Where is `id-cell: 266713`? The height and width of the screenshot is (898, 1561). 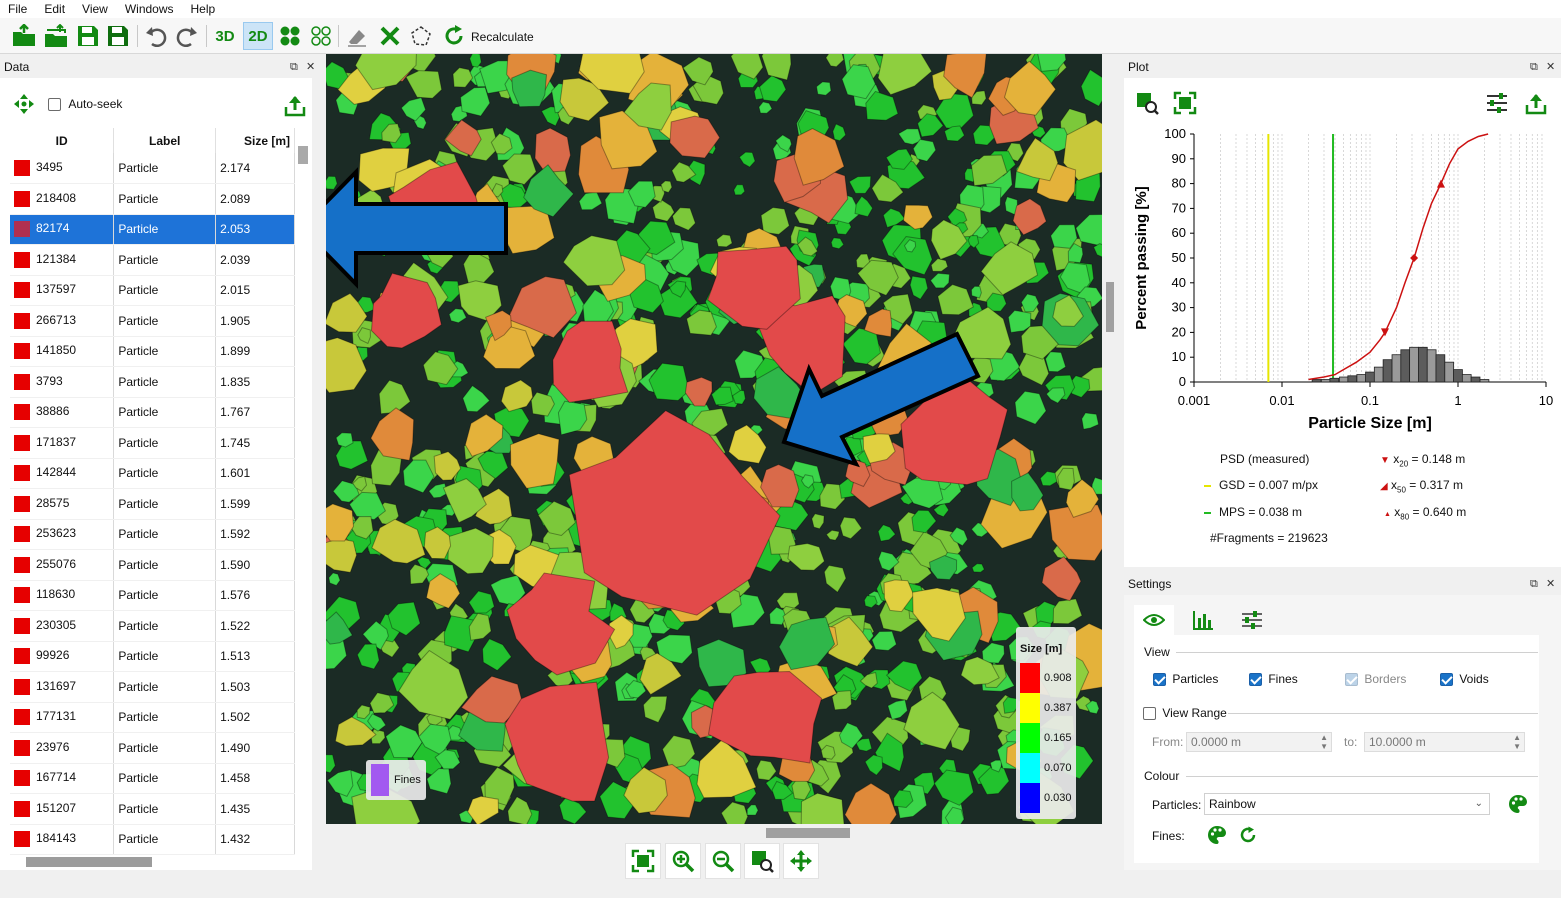
id-cell: 266713 is located at coordinates (62, 321).